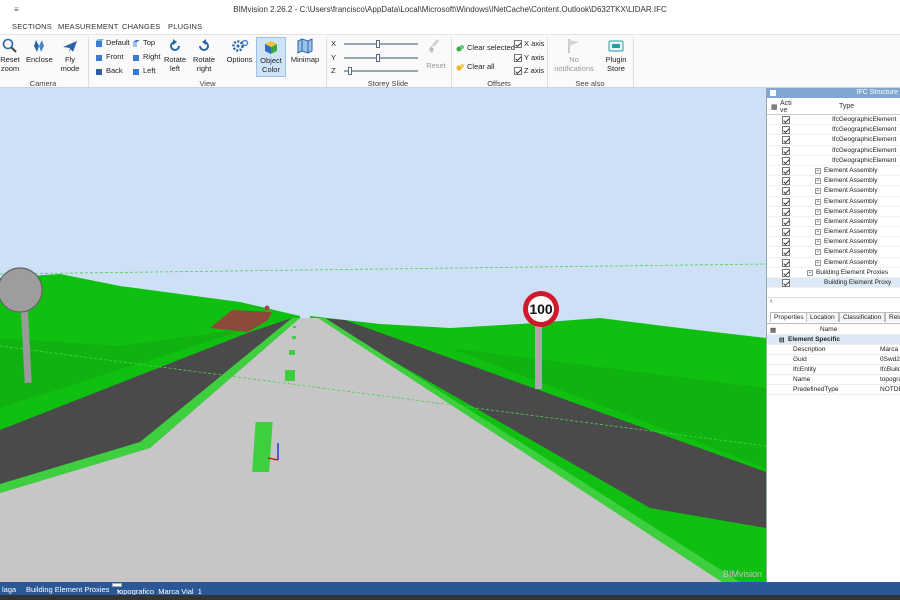 The image size is (900, 600). What do you see at coordinates (109, 57) in the screenshot?
I see `front-view-button: Front` at bounding box center [109, 57].